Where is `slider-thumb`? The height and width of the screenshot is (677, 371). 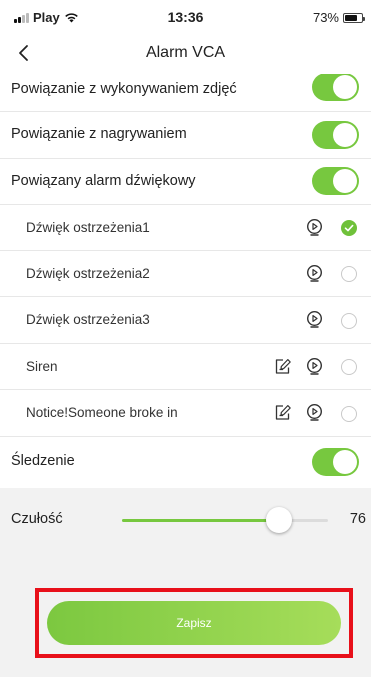 slider-thumb is located at coordinates (279, 520).